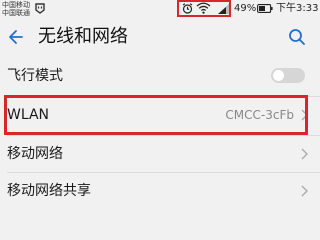 The image size is (320, 240). I want to click on search-icon, so click(297, 37).